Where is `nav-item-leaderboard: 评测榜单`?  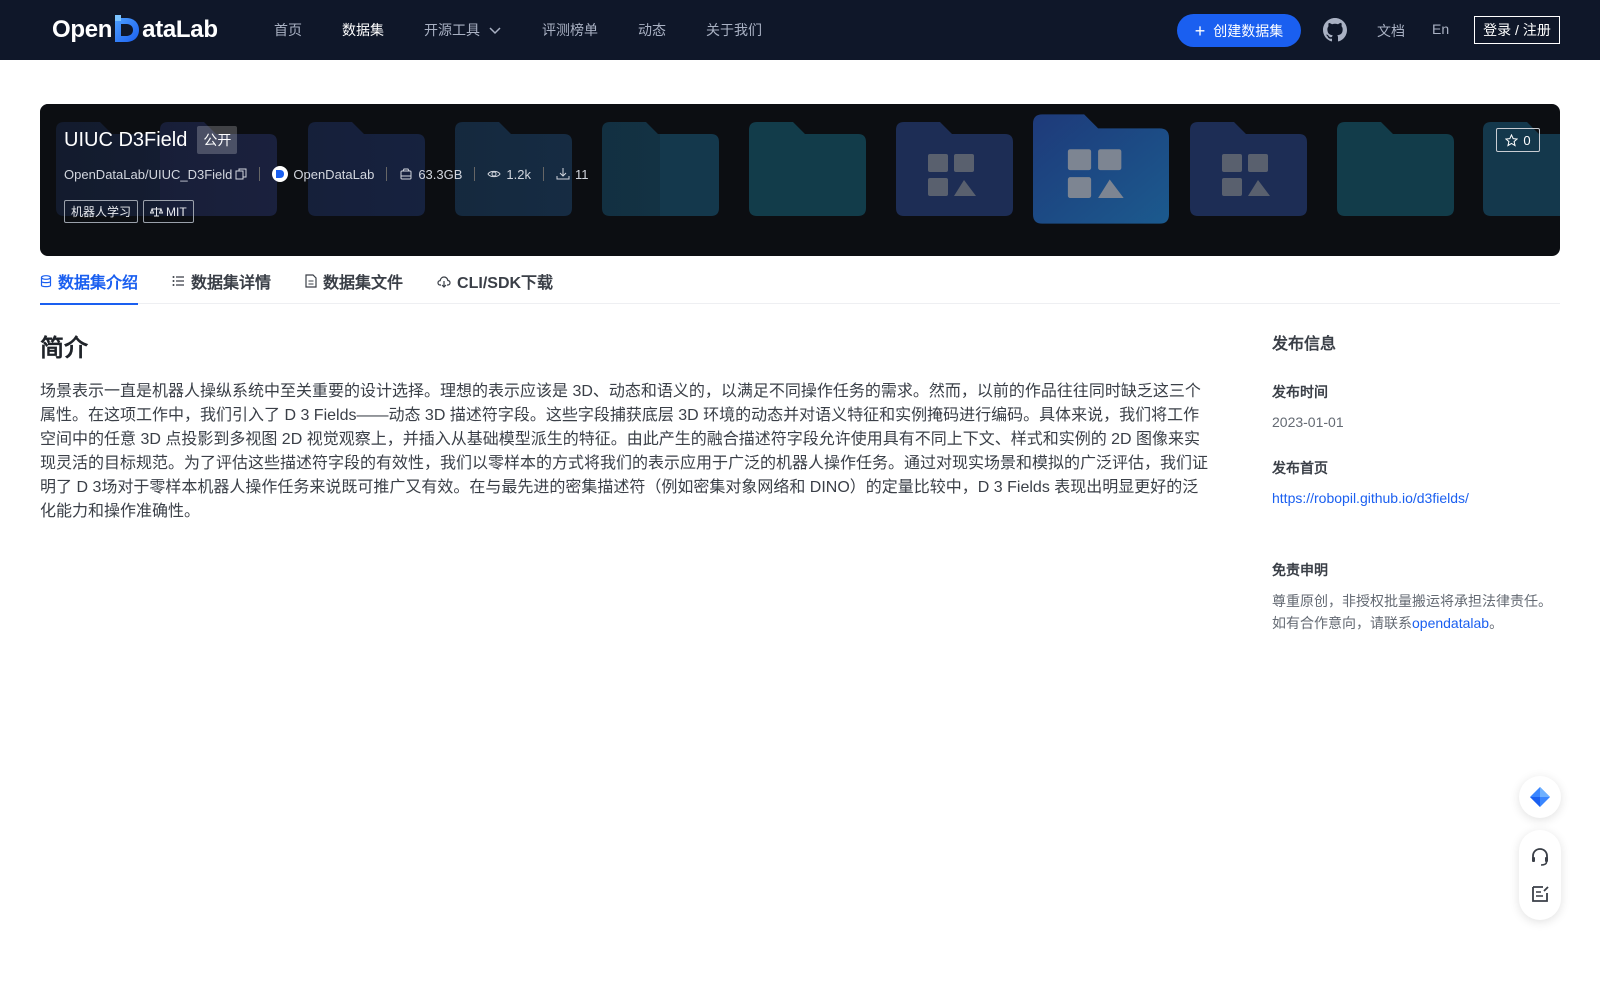 nav-item-leaderboard: 评测榜单 is located at coordinates (570, 30).